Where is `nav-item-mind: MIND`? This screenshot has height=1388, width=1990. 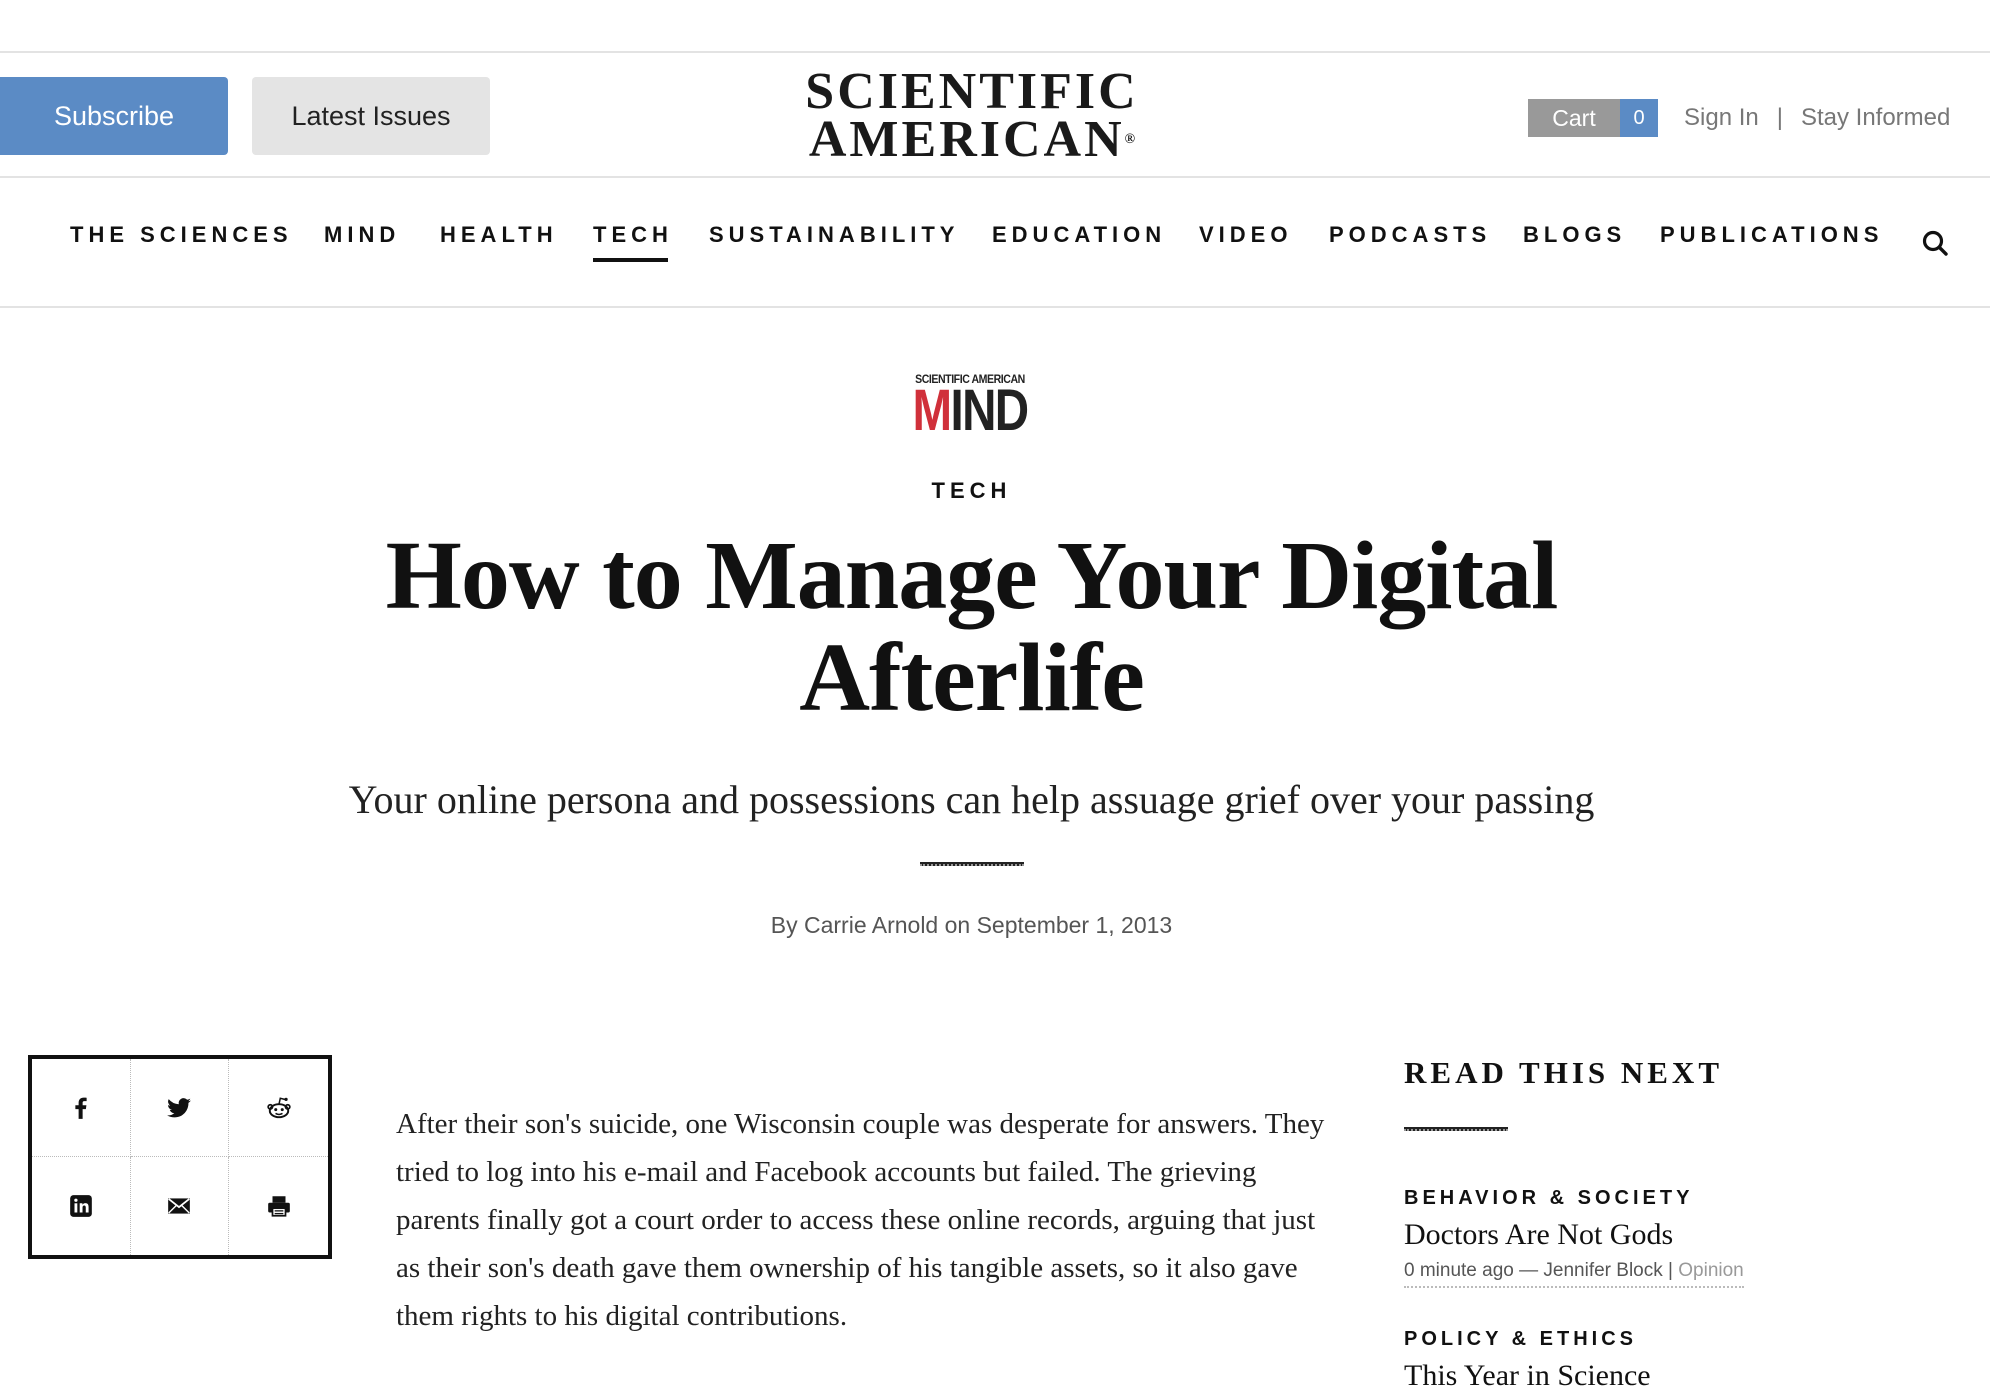
nav-item-mind: MIND is located at coordinates (362, 235).